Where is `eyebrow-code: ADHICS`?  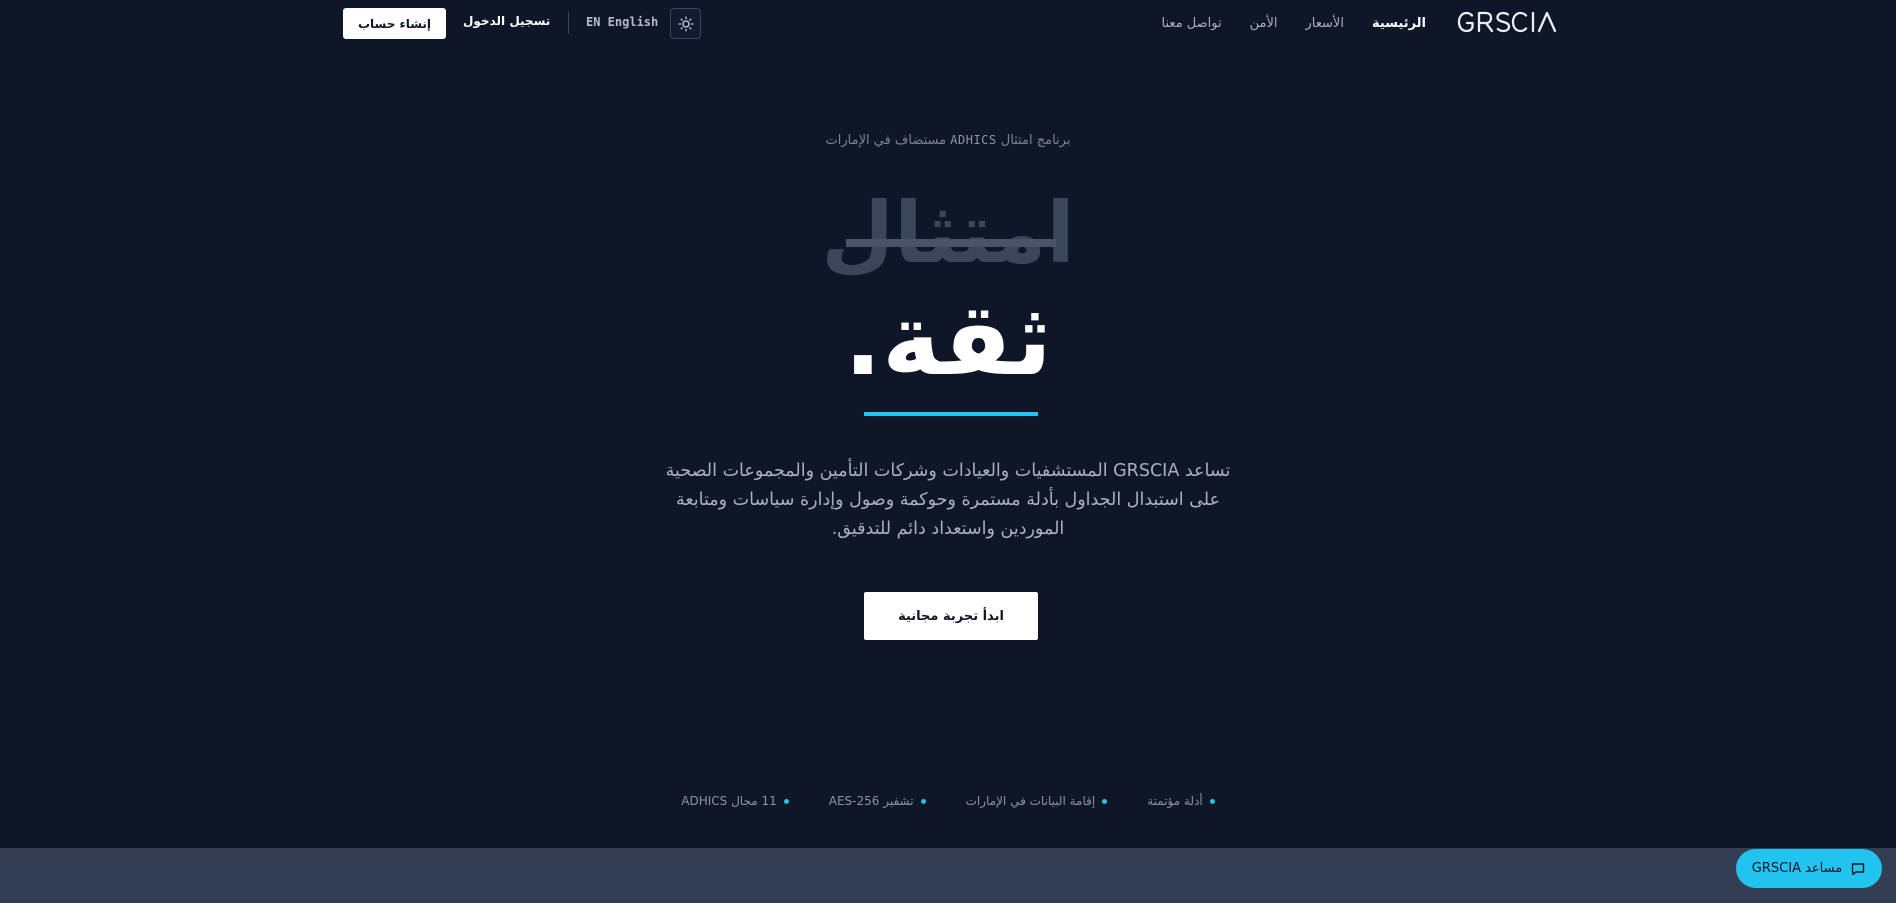 eyebrow-code: ADHICS is located at coordinates (973, 140).